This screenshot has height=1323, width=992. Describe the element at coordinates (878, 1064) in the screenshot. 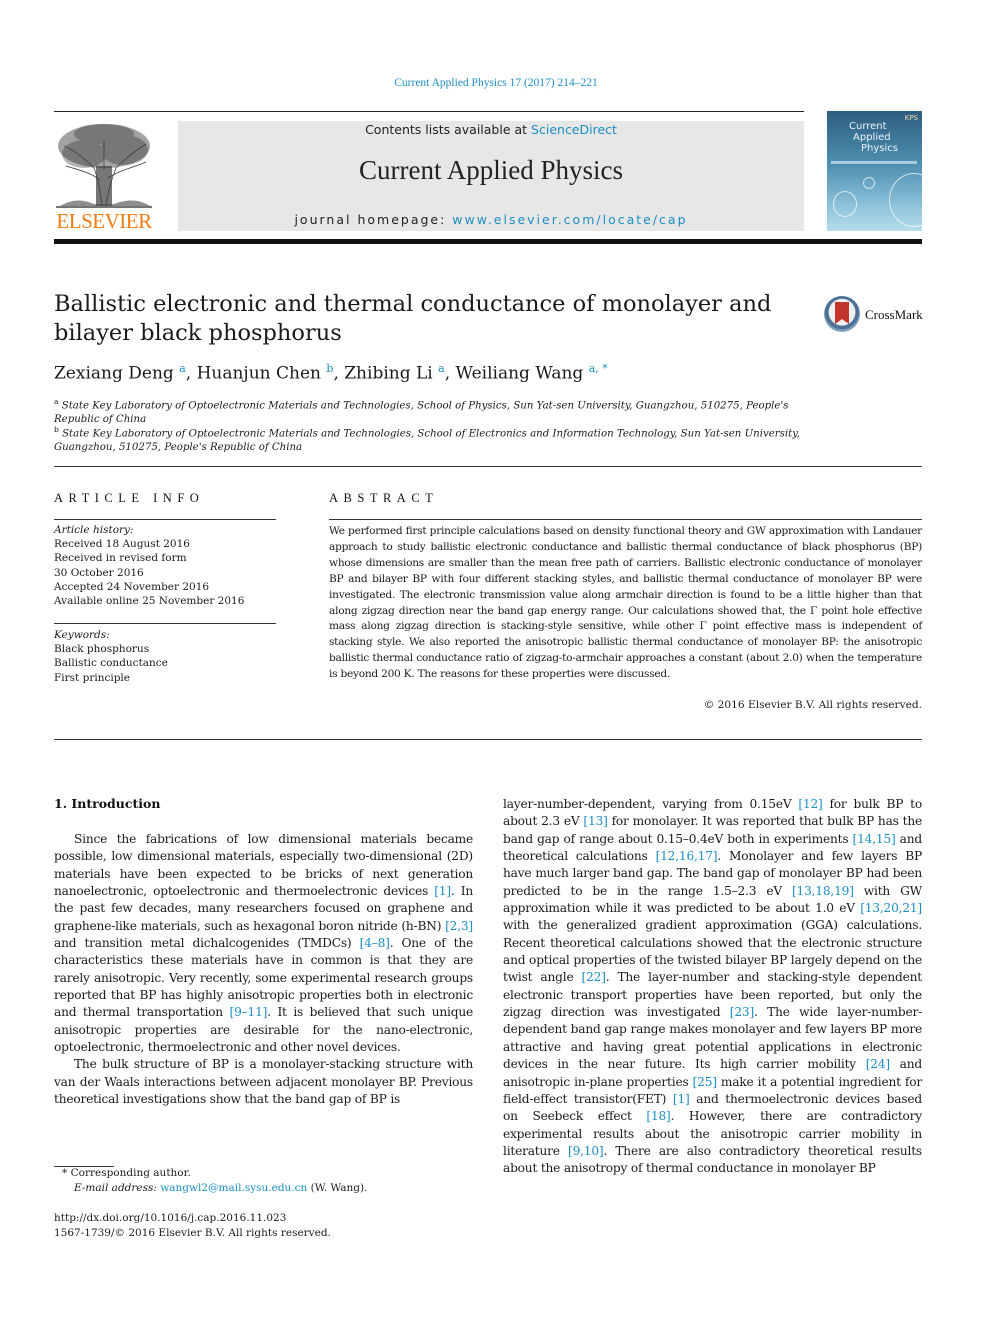

I see `citation-link: [24]` at that location.